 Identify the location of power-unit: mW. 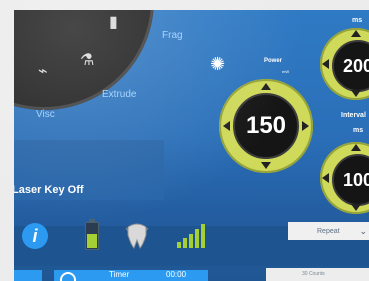
(286, 71).